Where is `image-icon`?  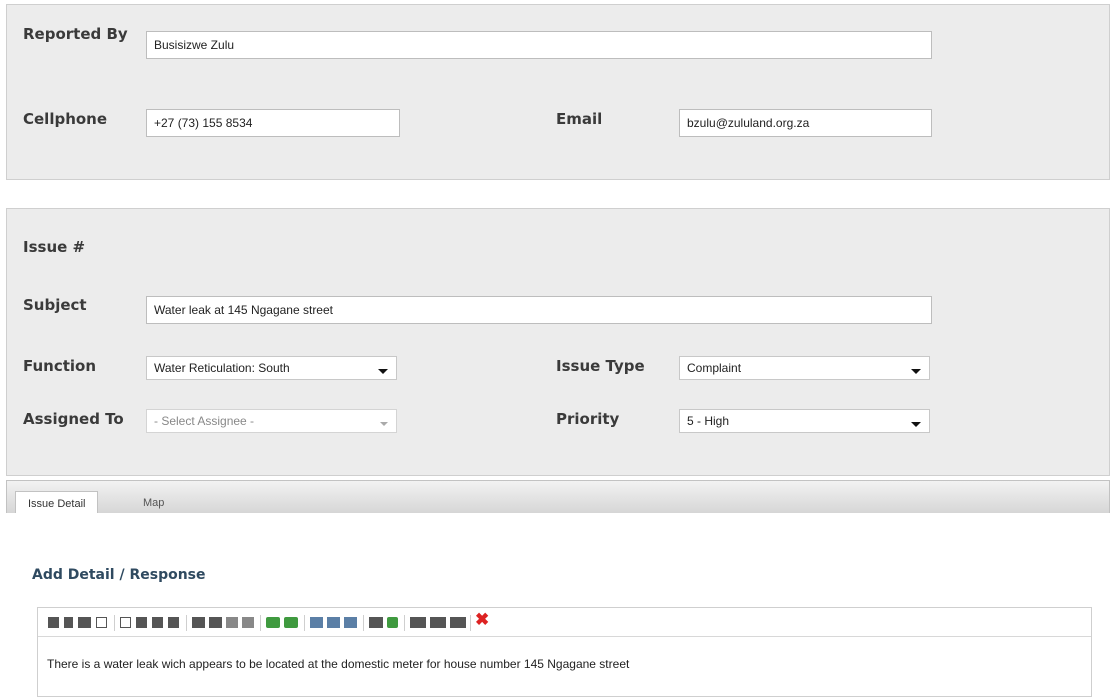 image-icon is located at coordinates (53, 622).